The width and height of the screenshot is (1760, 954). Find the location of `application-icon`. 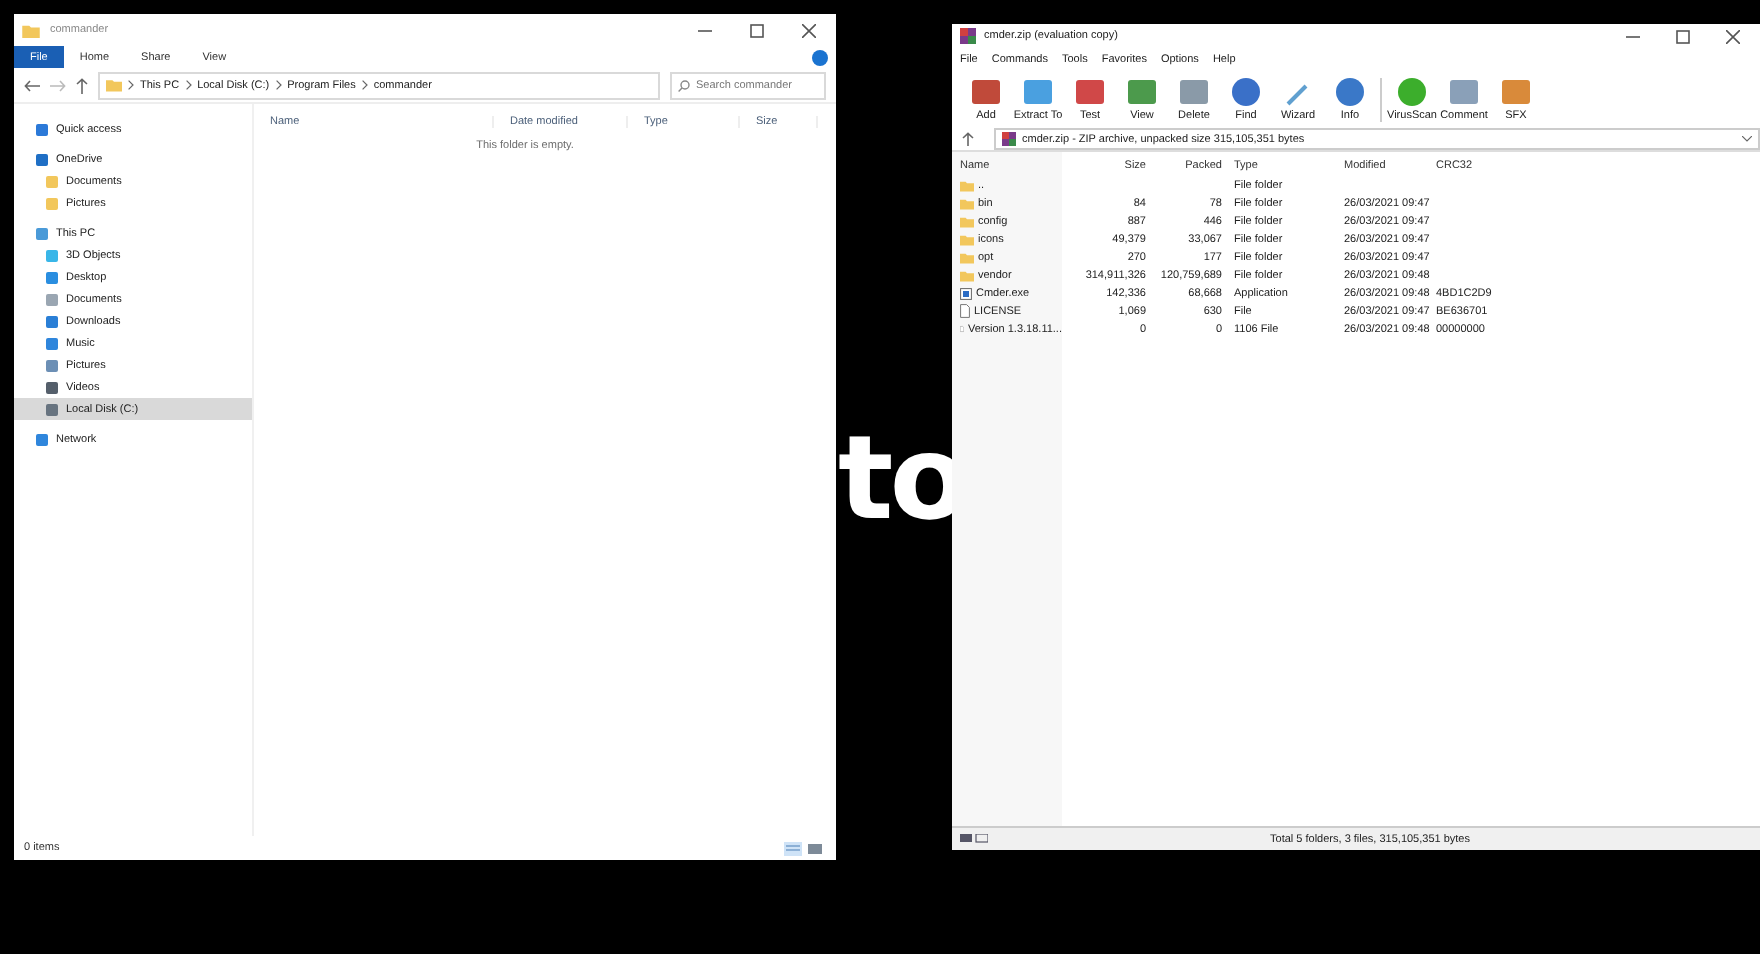

application-icon is located at coordinates (966, 293).